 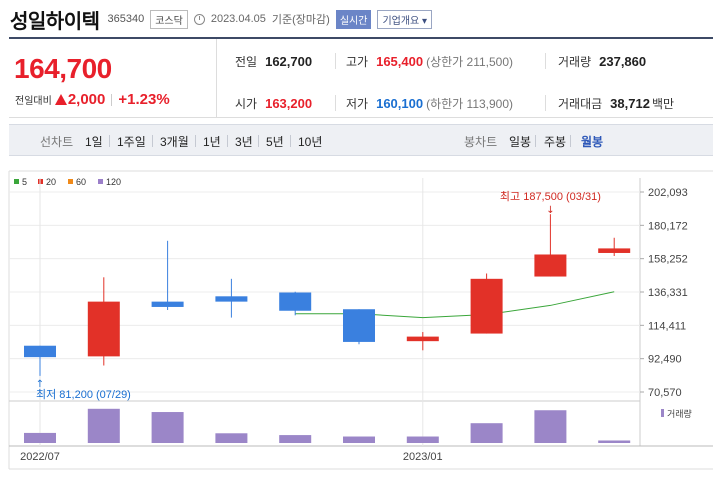 I want to click on volume-bars: 거래량, so click(x=358, y=425).